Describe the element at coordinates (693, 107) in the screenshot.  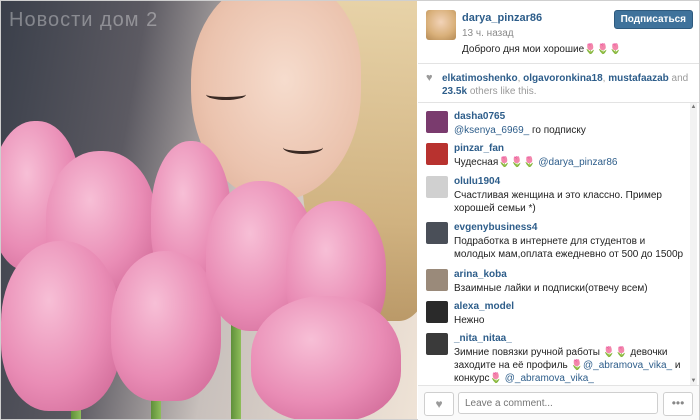
I see `scroll-up-icon: ▲` at that location.